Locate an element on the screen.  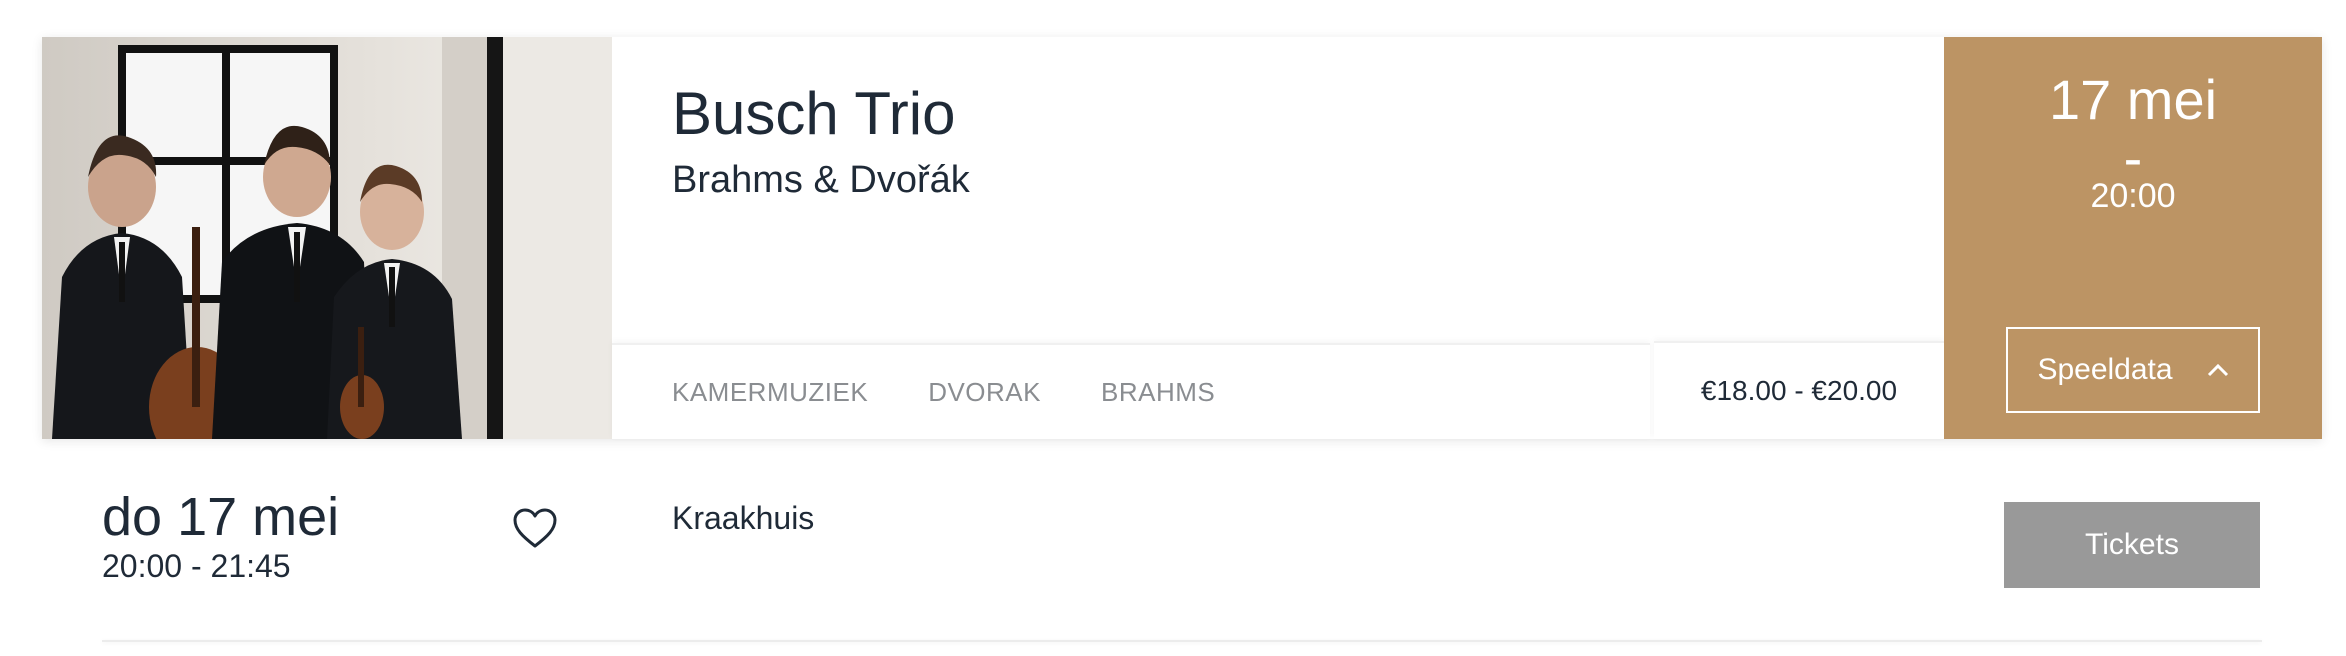
tickets-button: Tickets is located at coordinates (2132, 545).